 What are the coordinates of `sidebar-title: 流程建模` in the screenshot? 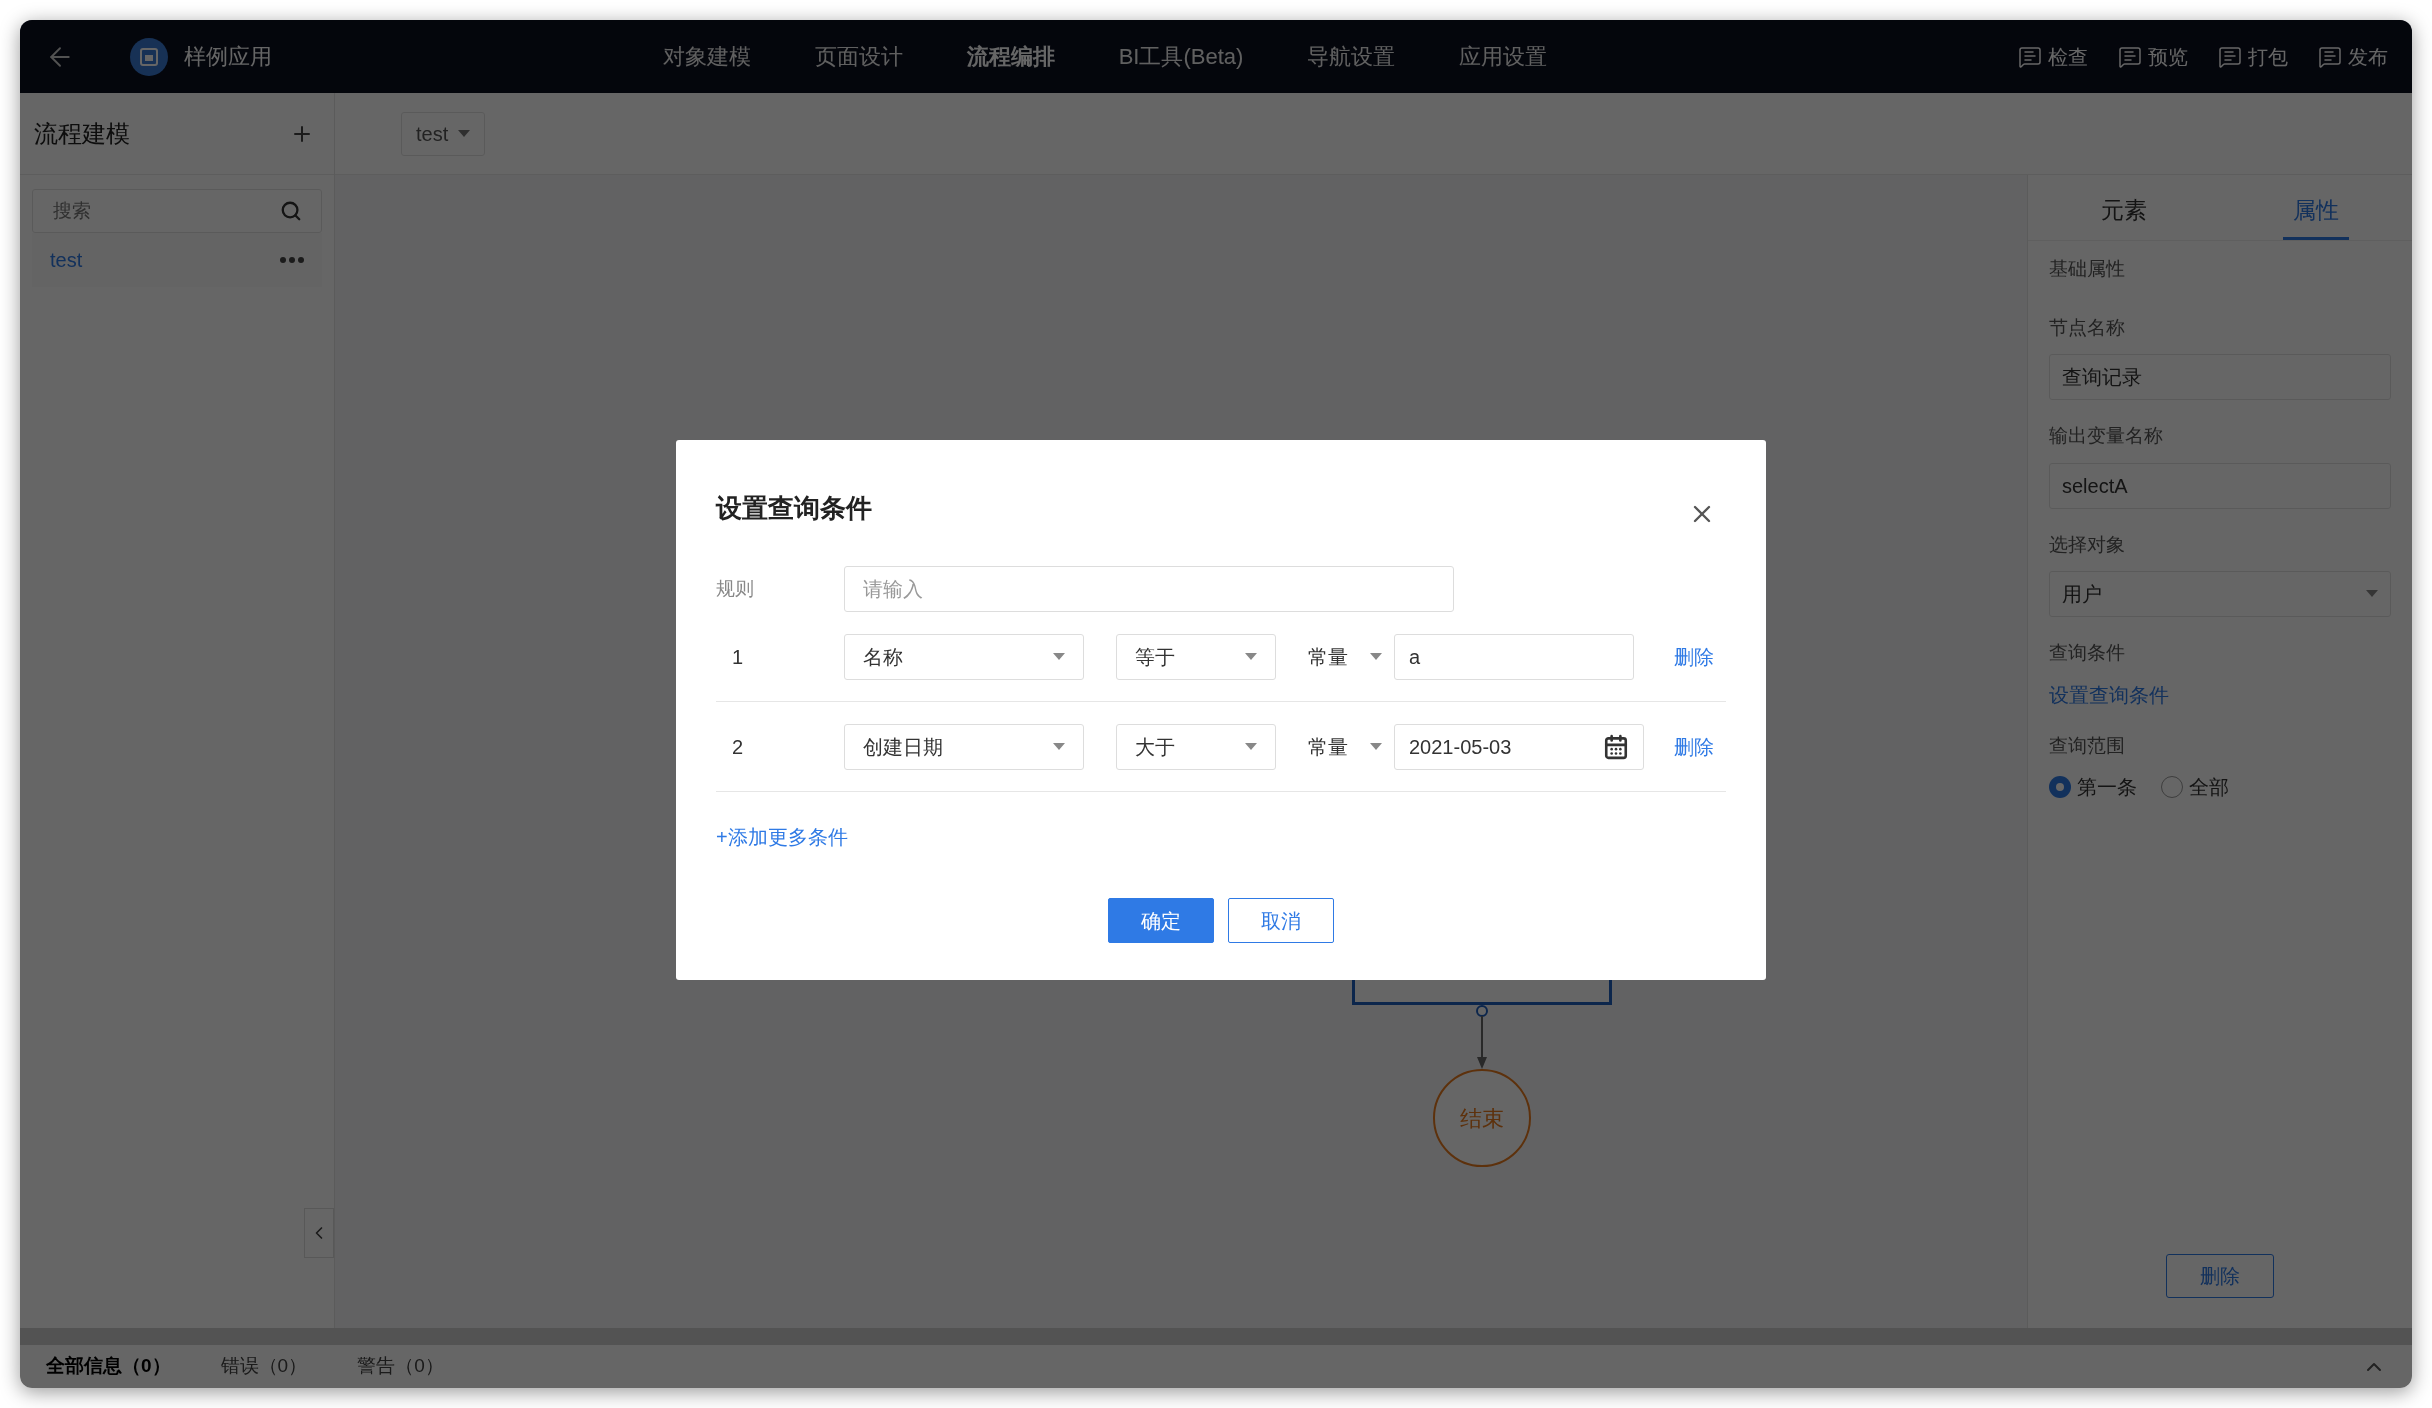 It's located at (82, 133).